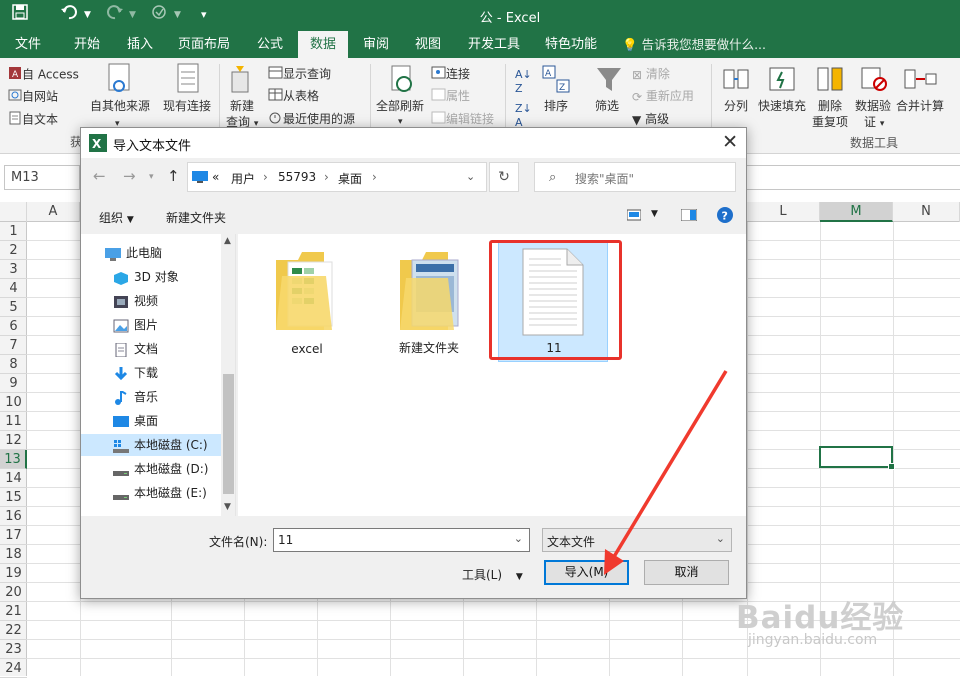 Image resolution: width=960 pixels, height=678 pixels. Describe the element at coordinates (607, 106) in the screenshot. I see `filter-button: 筛选` at that location.